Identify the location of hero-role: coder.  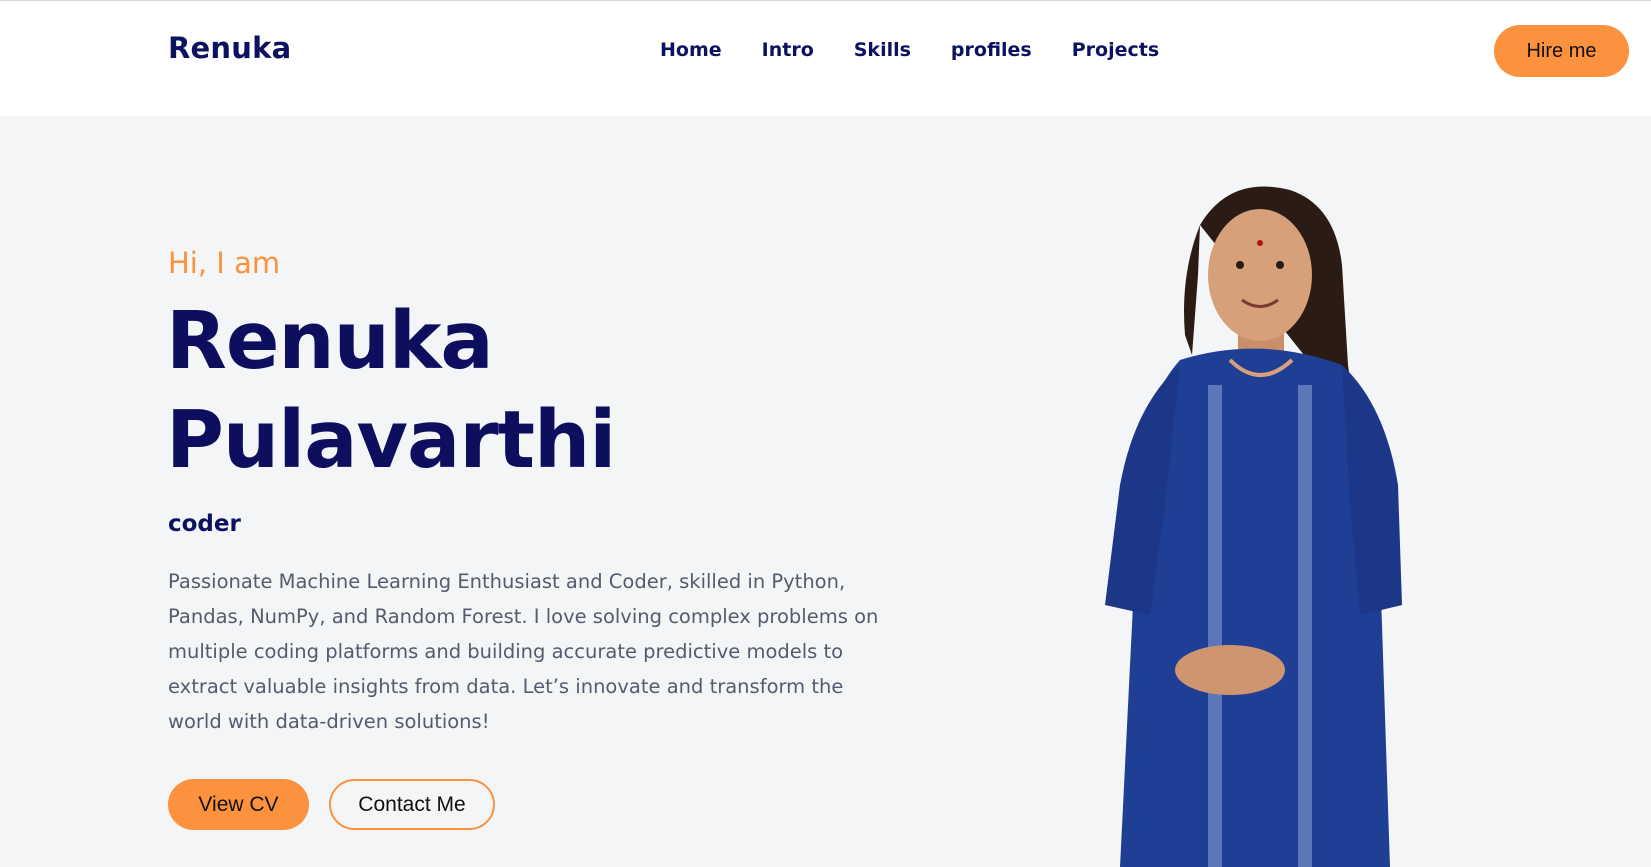
(204, 524).